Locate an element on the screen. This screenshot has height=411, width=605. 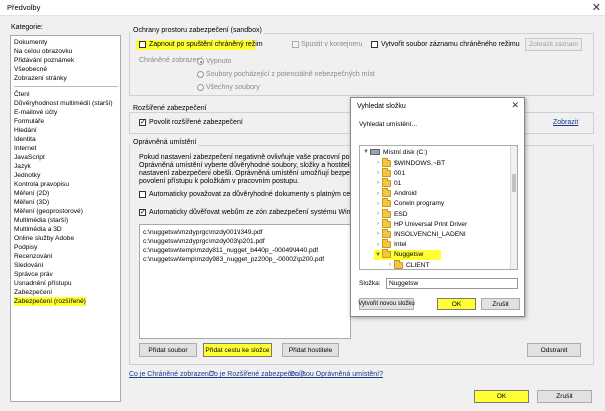
category-item: Identita is located at coordinates (25, 139).